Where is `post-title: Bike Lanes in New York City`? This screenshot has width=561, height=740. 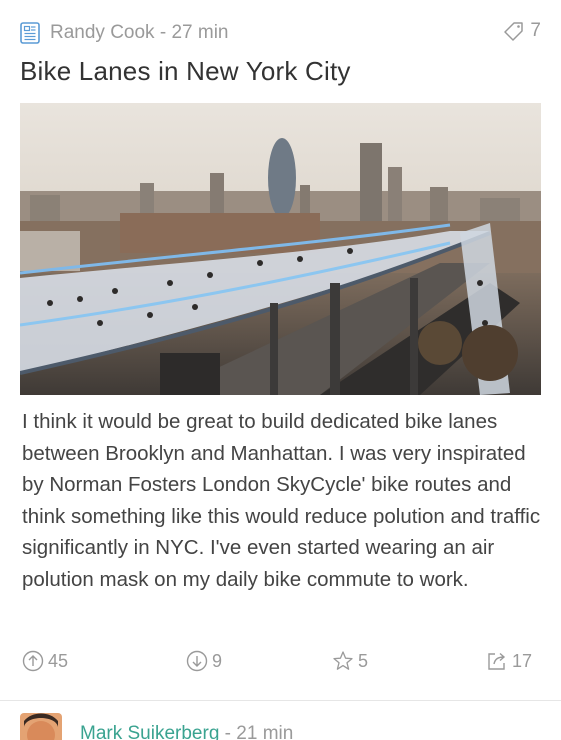
post-title: Bike Lanes in New York City is located at coordinates (185, 71).